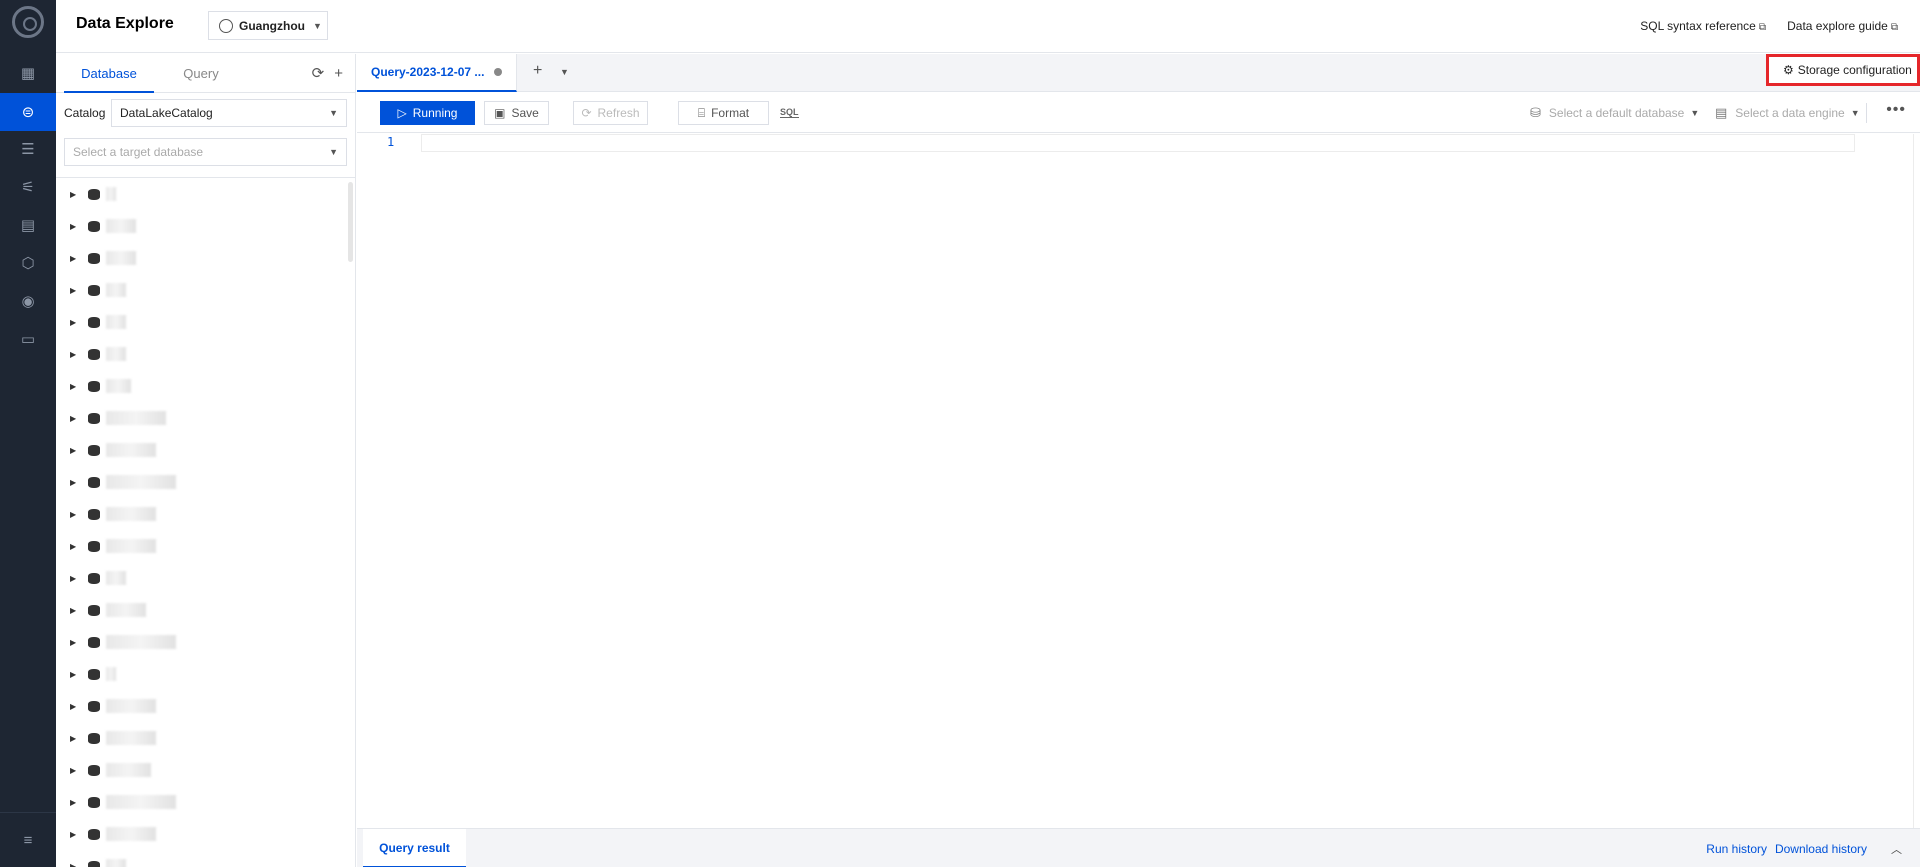  I want to click on panel-tabs: Database Query ⟳ +, so click(205, 73).